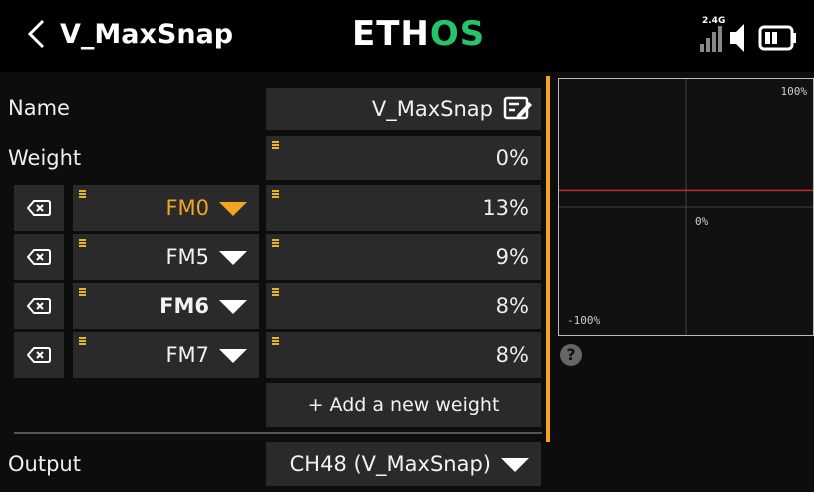 This screenshot has width=814, height=492. Describe the element at coordinates (187, 257) in the screenshot. I see `flight-mode-value: FM5` at that location.